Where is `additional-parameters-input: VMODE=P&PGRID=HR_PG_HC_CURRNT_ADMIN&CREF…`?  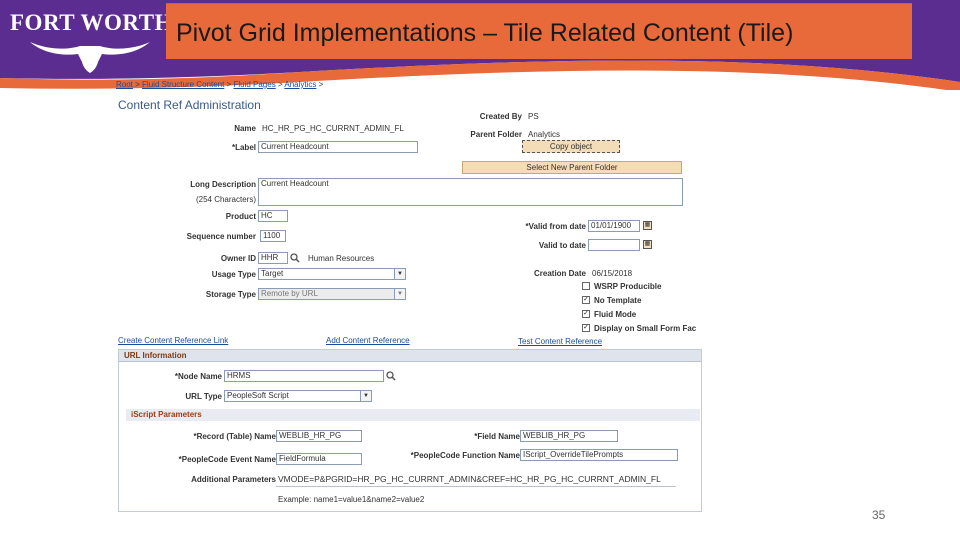 additional-parameters-input: VMODE=P&PGRID=HR_PG_HC_CURRNT_ADMIN&CREF… is located at coordinates (469, 479).